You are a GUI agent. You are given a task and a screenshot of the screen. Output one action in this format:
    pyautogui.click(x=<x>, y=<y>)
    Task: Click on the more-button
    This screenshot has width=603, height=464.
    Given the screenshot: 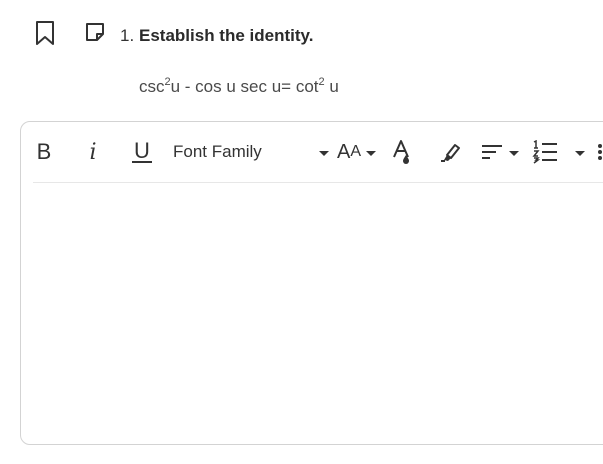 What is the action you would take?
    pyautogui.click(x=598, y=152)
    